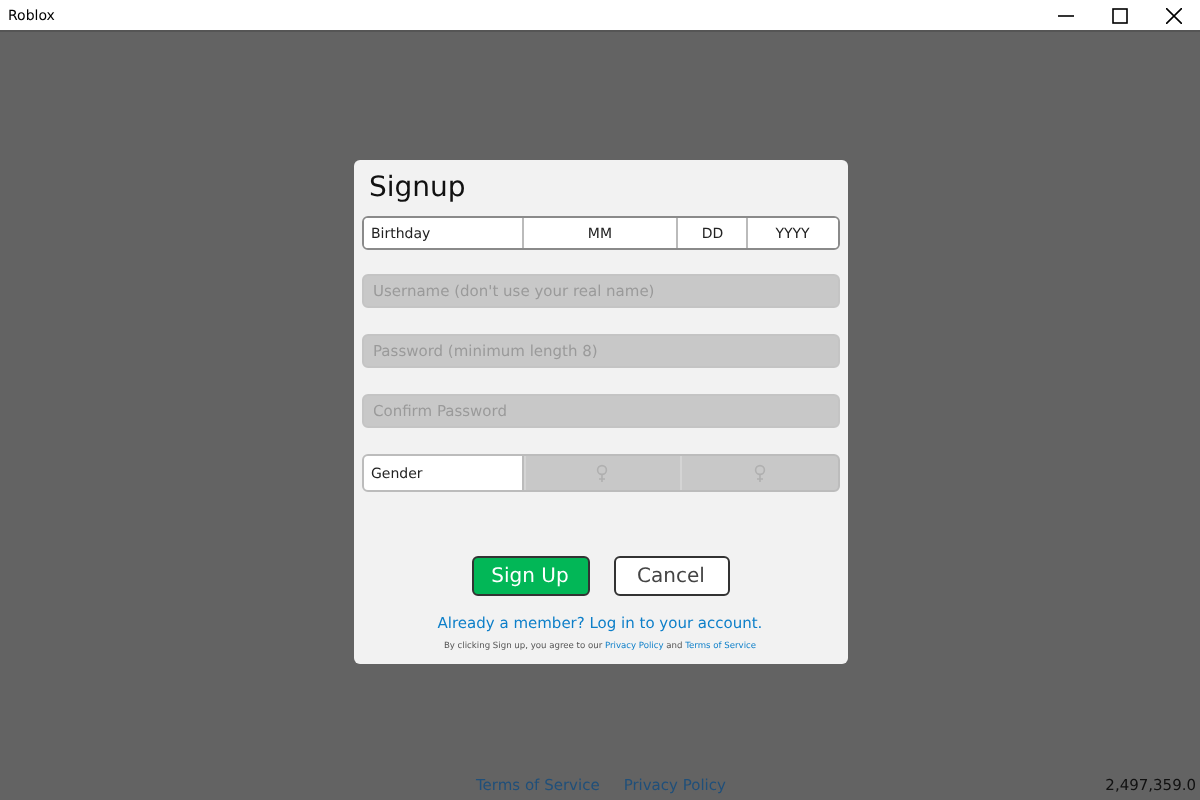 The width and height of the screenshot is (1200, 800). What do you see at coordinates (530, 576) in the screenshot?
I see `sign-up-button: Sign Up` at bounding box center [530, 576].